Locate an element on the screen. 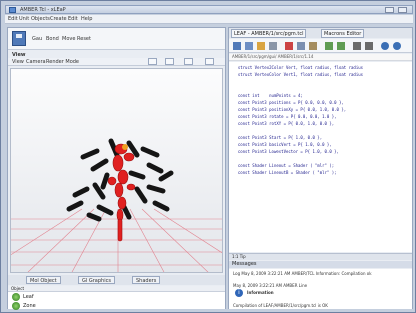 The width and height of the screenshot is (416, 313). toolbar-button: Bond is located at coordinates (52, 39).